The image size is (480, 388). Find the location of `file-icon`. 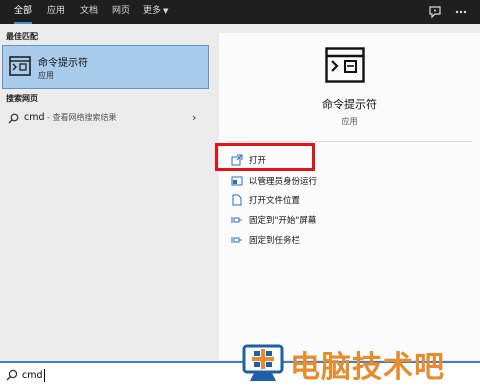

file-icon is located at coordinates (237, 200).